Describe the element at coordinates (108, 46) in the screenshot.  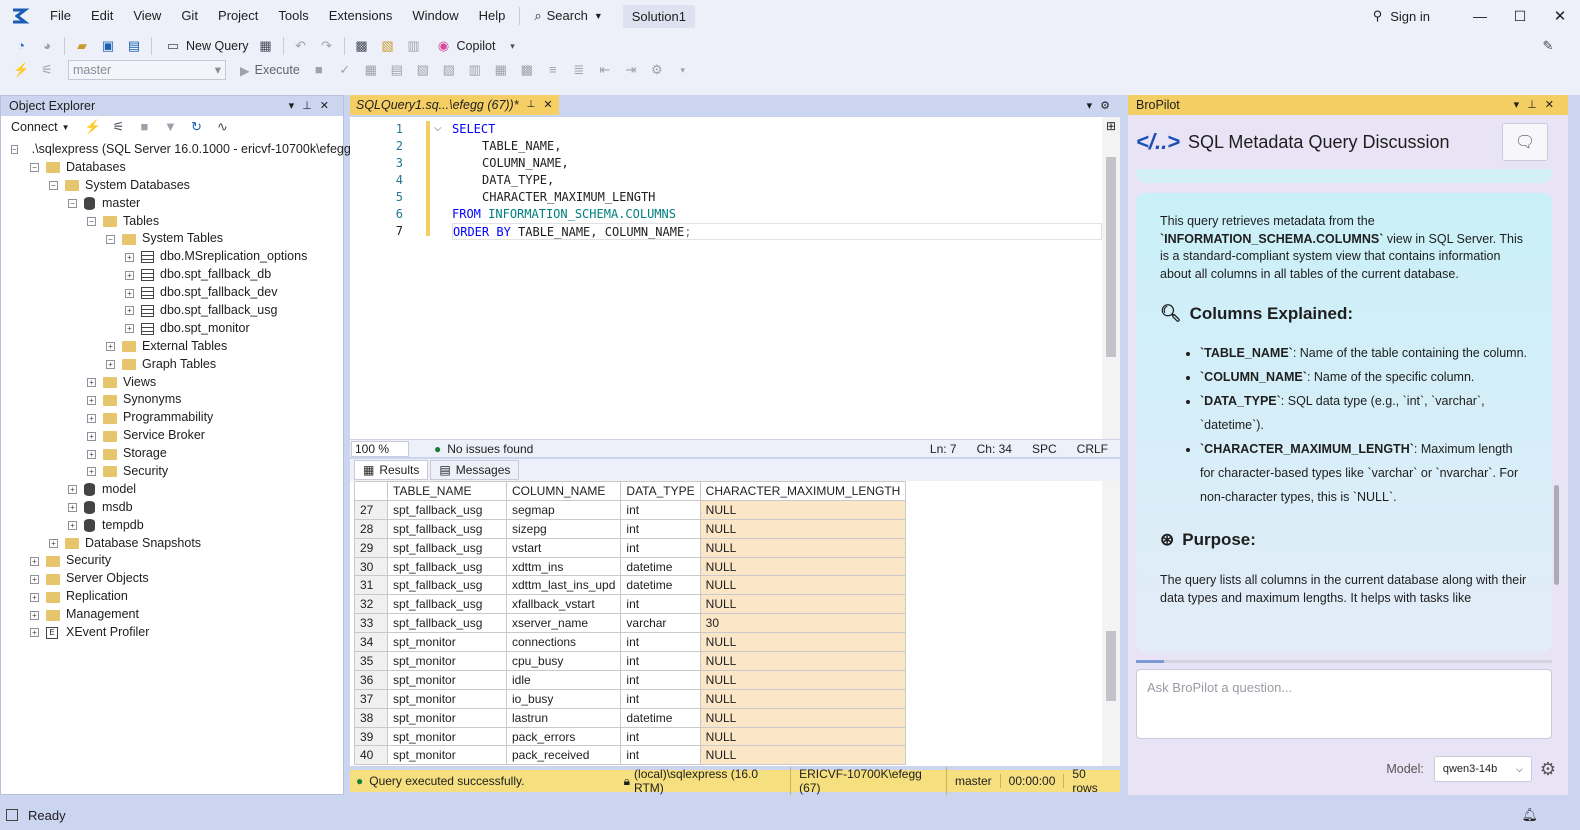
I see `save-icon: ▣` at that location.